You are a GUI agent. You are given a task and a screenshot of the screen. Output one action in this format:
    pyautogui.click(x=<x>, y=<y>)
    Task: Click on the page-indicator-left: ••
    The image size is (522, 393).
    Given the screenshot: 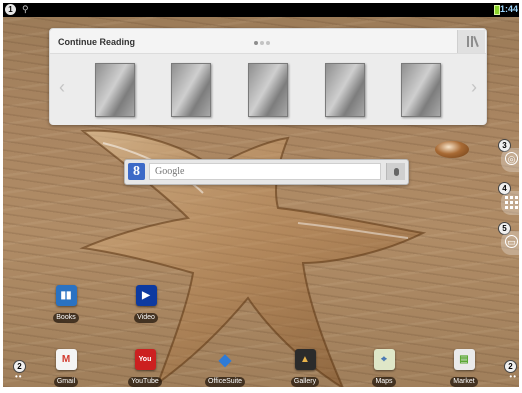 What is the action you would take?
    pyautogui.click(x=19, y=376)
    